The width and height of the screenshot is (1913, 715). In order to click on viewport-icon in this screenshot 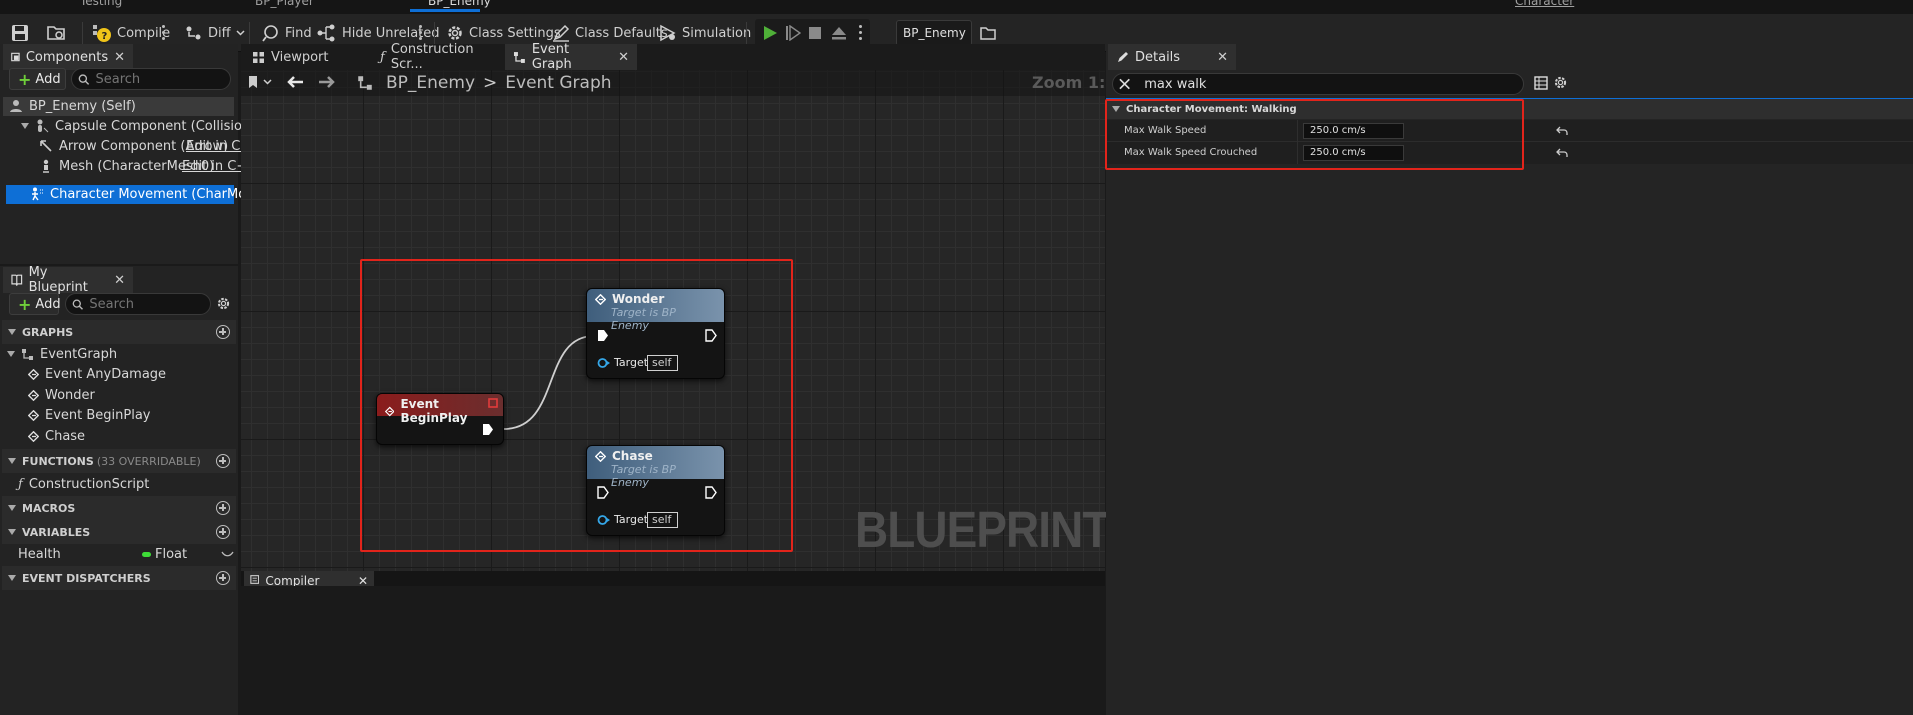, I will do `click(258, 57)`.